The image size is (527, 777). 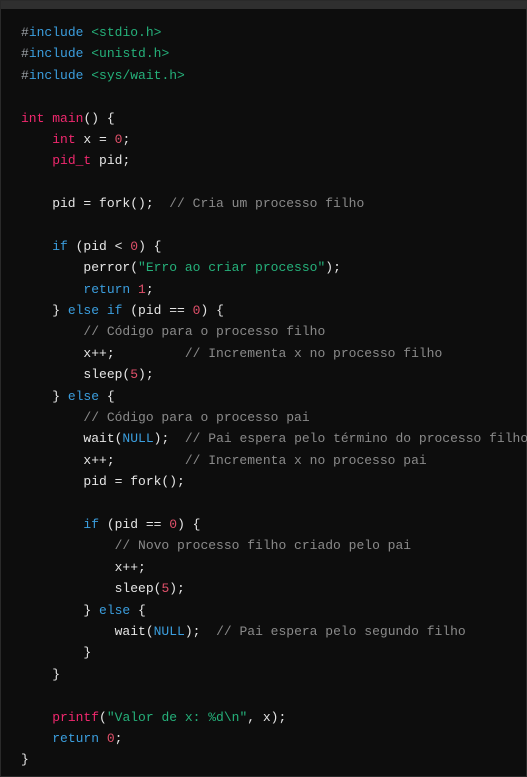 I want to click on code-token: // Código para o processo pai, so click(x=196, y=418).